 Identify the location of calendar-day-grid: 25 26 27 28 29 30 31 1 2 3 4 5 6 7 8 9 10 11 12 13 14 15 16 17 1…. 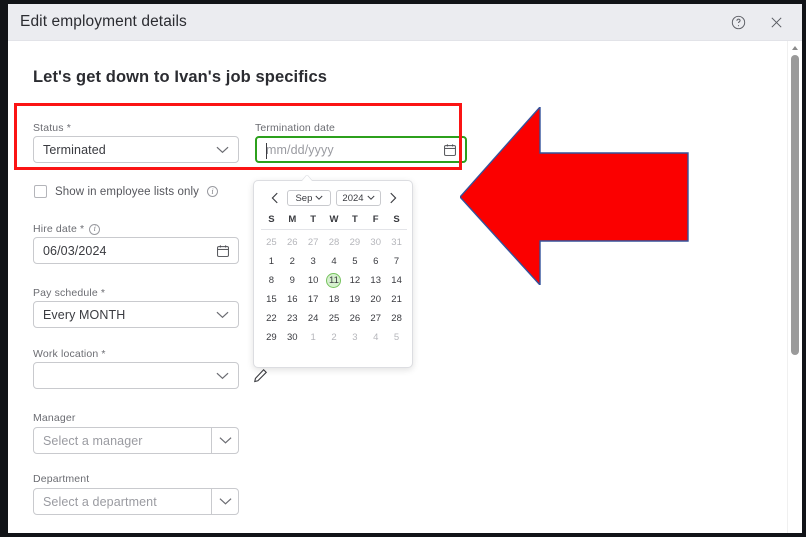
(334, 290).